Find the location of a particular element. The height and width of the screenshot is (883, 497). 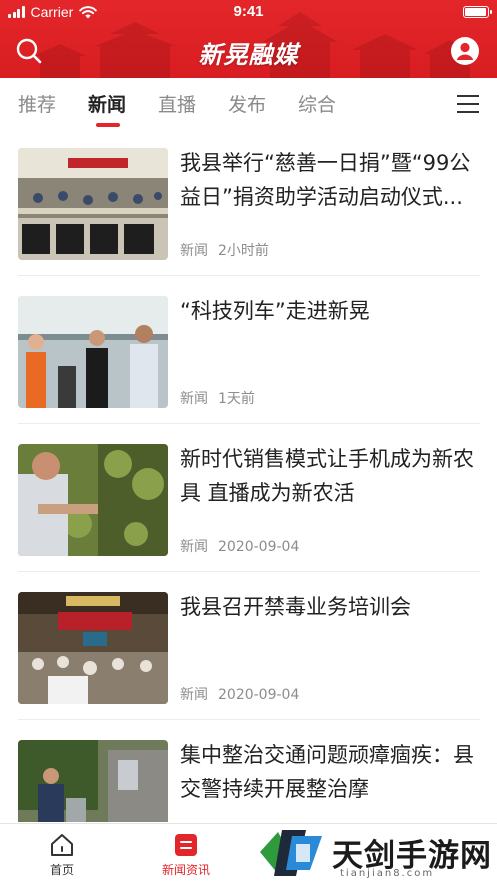

news-title: 新时代销售模式让手机成为新农具 直播成为新农活 is located at coordinates (327, 476).